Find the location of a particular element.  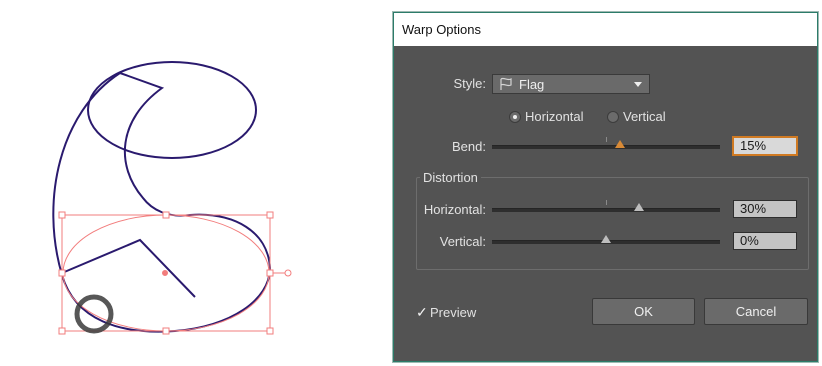

dialog-title-bar: Warp Options is located at coordinates (605, 29).